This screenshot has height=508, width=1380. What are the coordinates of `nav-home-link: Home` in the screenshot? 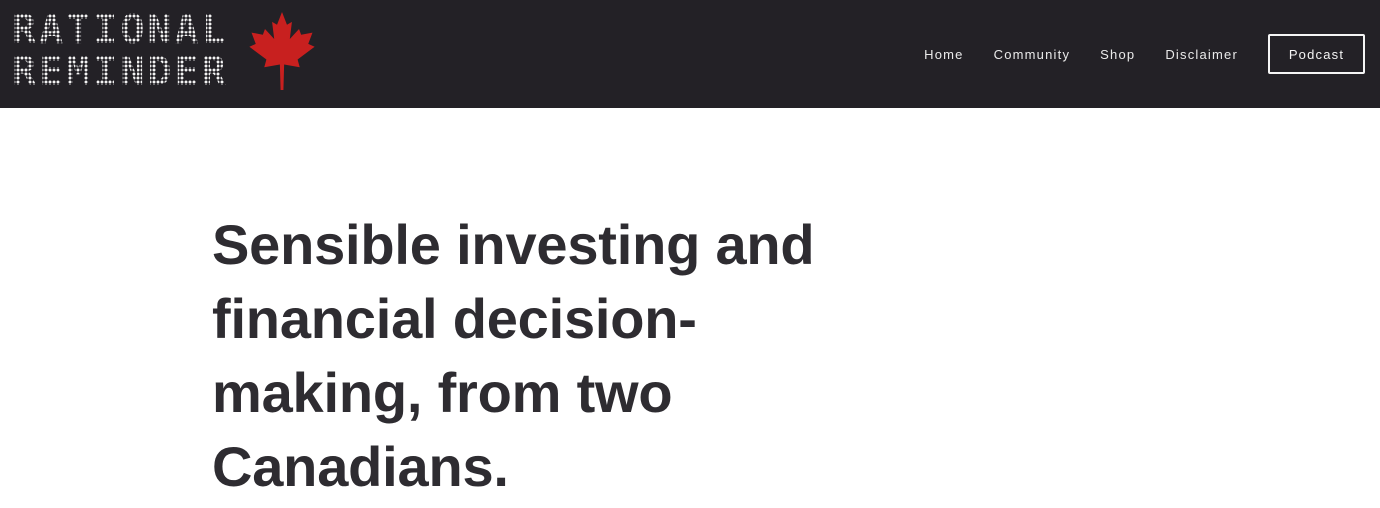 It's located at (943, 54).